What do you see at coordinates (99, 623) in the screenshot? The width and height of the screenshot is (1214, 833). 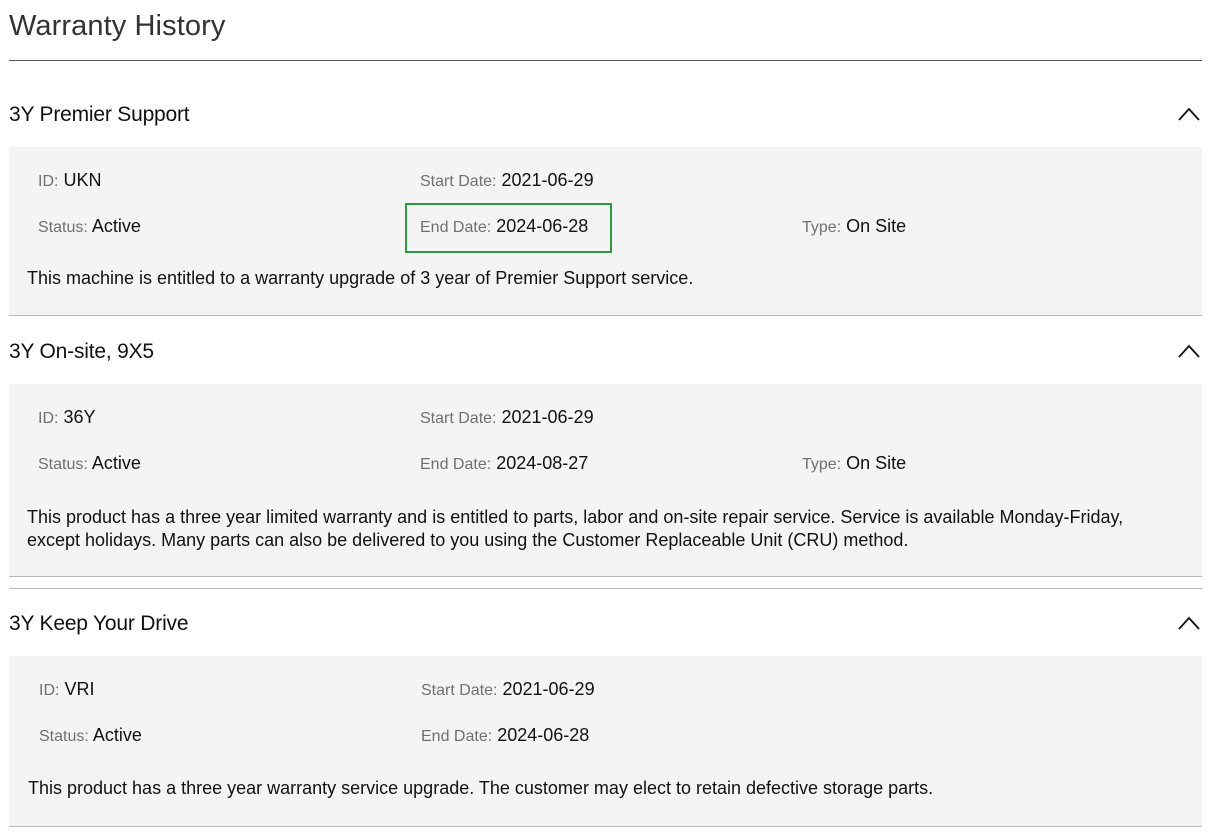 I see `warranty-title: 3Y Keep Your Drive` at bounding box center [99, 623].